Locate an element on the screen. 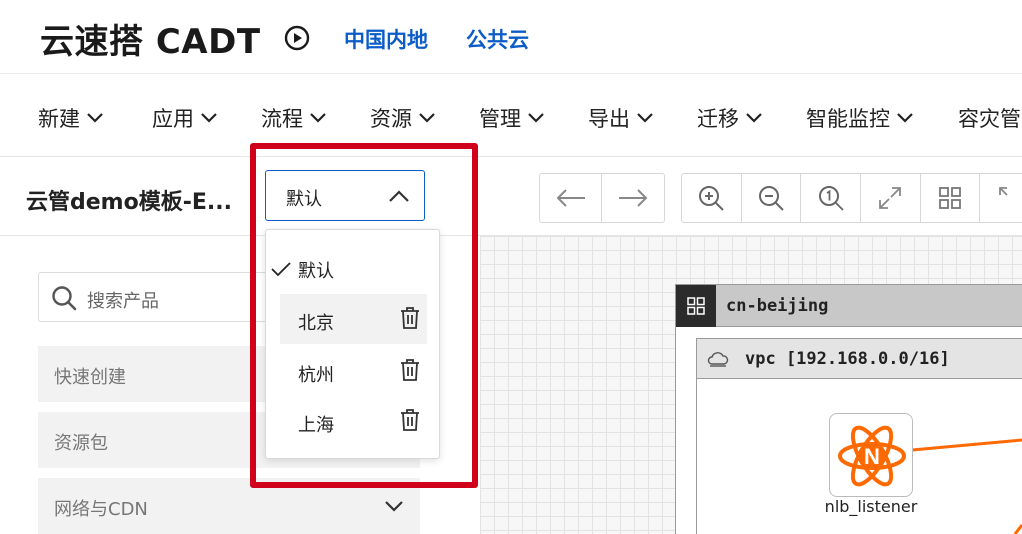 Image resolution: width=1022 pixels, height=534 pixels. menu-manage: 管理 is located at coordinates (512, 118).